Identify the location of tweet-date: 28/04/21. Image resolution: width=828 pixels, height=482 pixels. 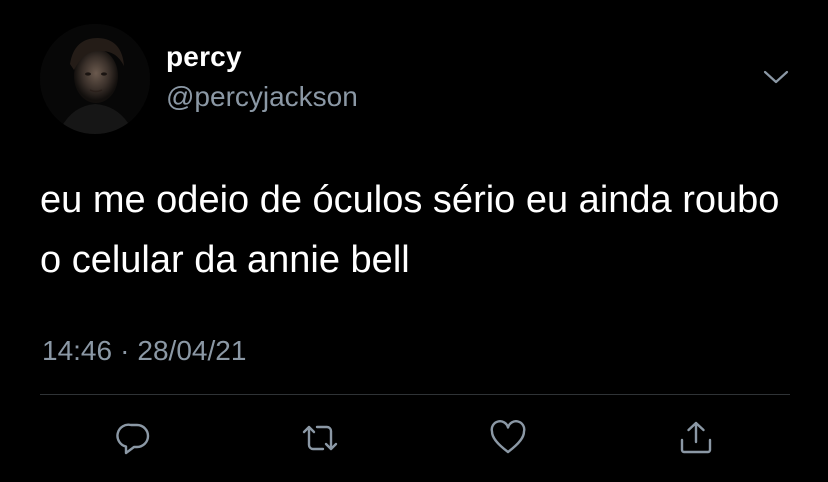
(192, 350).